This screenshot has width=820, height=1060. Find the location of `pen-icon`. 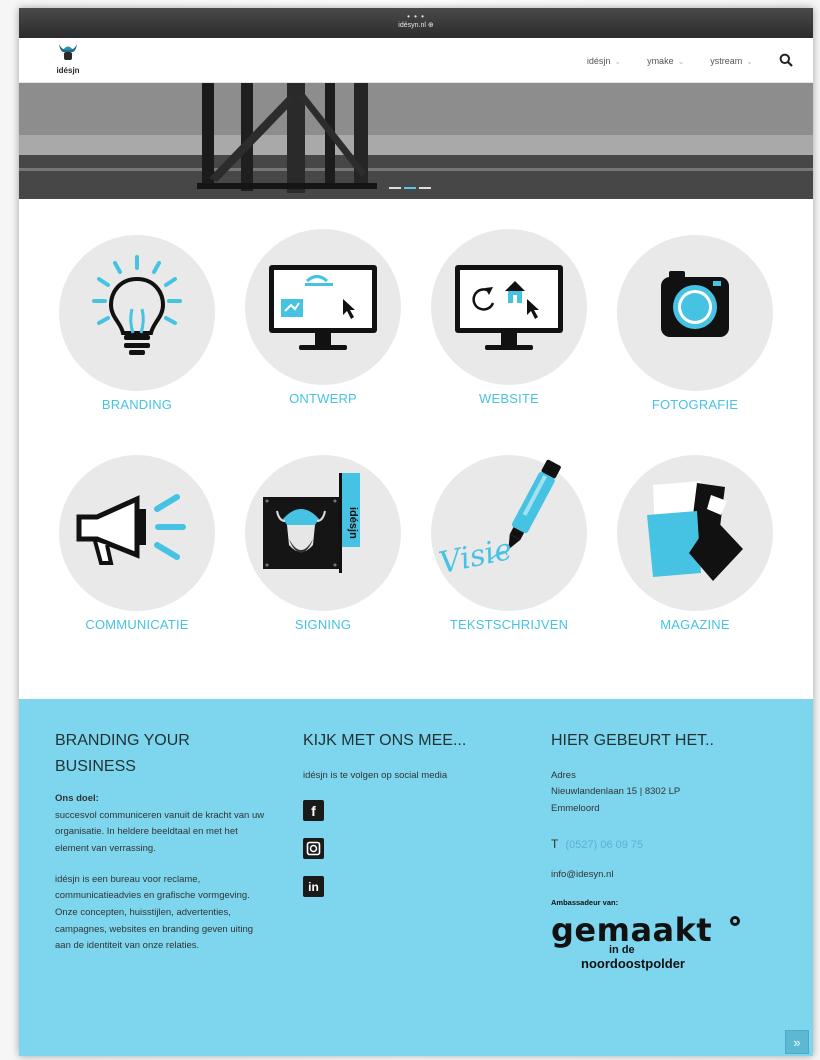

pen-icon is located at coordinates (525, 509).